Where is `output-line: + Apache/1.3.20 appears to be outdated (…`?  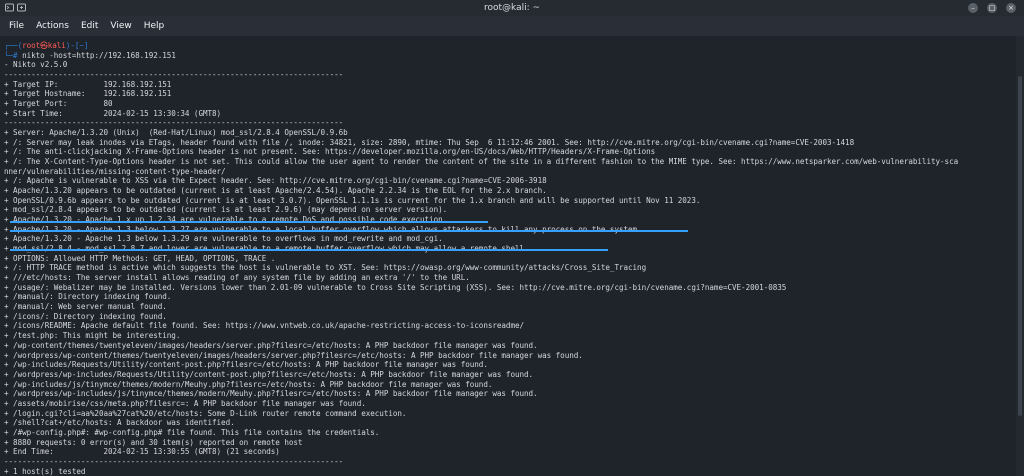
output-line: + Apache/1.3.20 appears to be outdated (… is located at coordinates (275, 191).